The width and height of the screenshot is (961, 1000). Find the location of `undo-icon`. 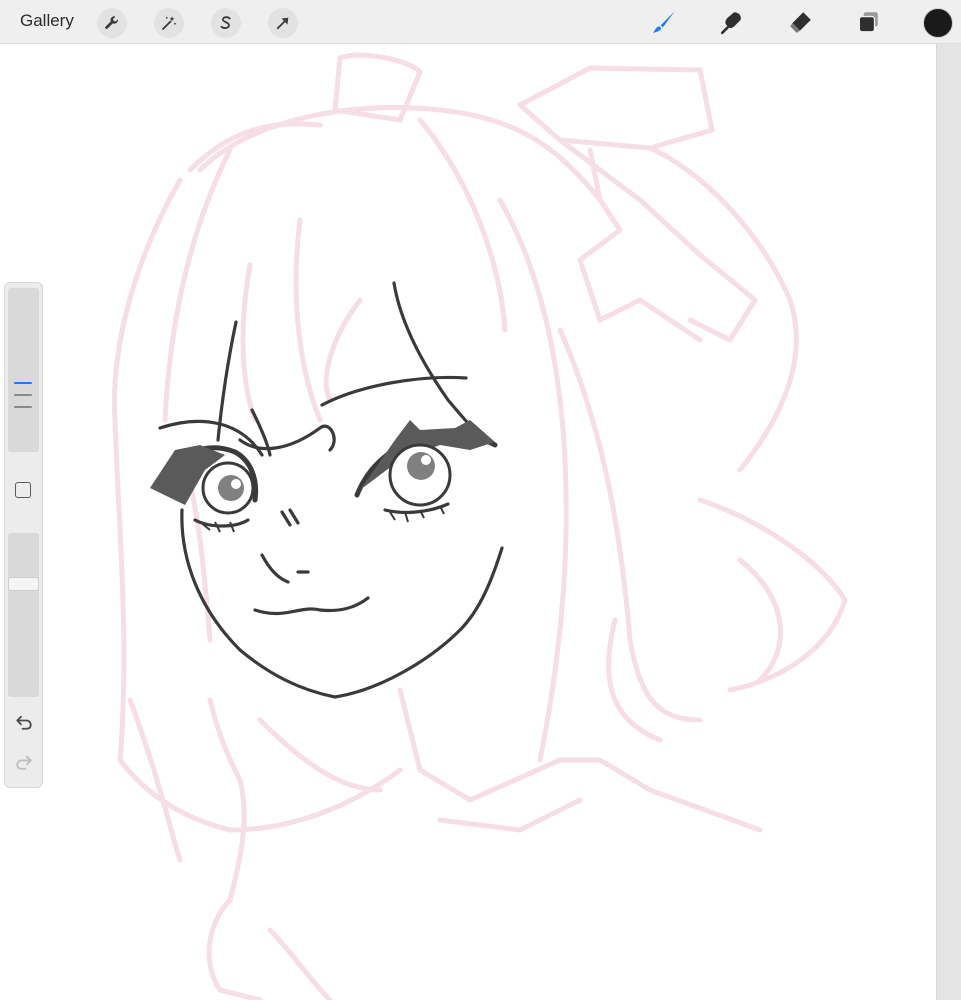

undo-icon is located at coordinates (24, 722).